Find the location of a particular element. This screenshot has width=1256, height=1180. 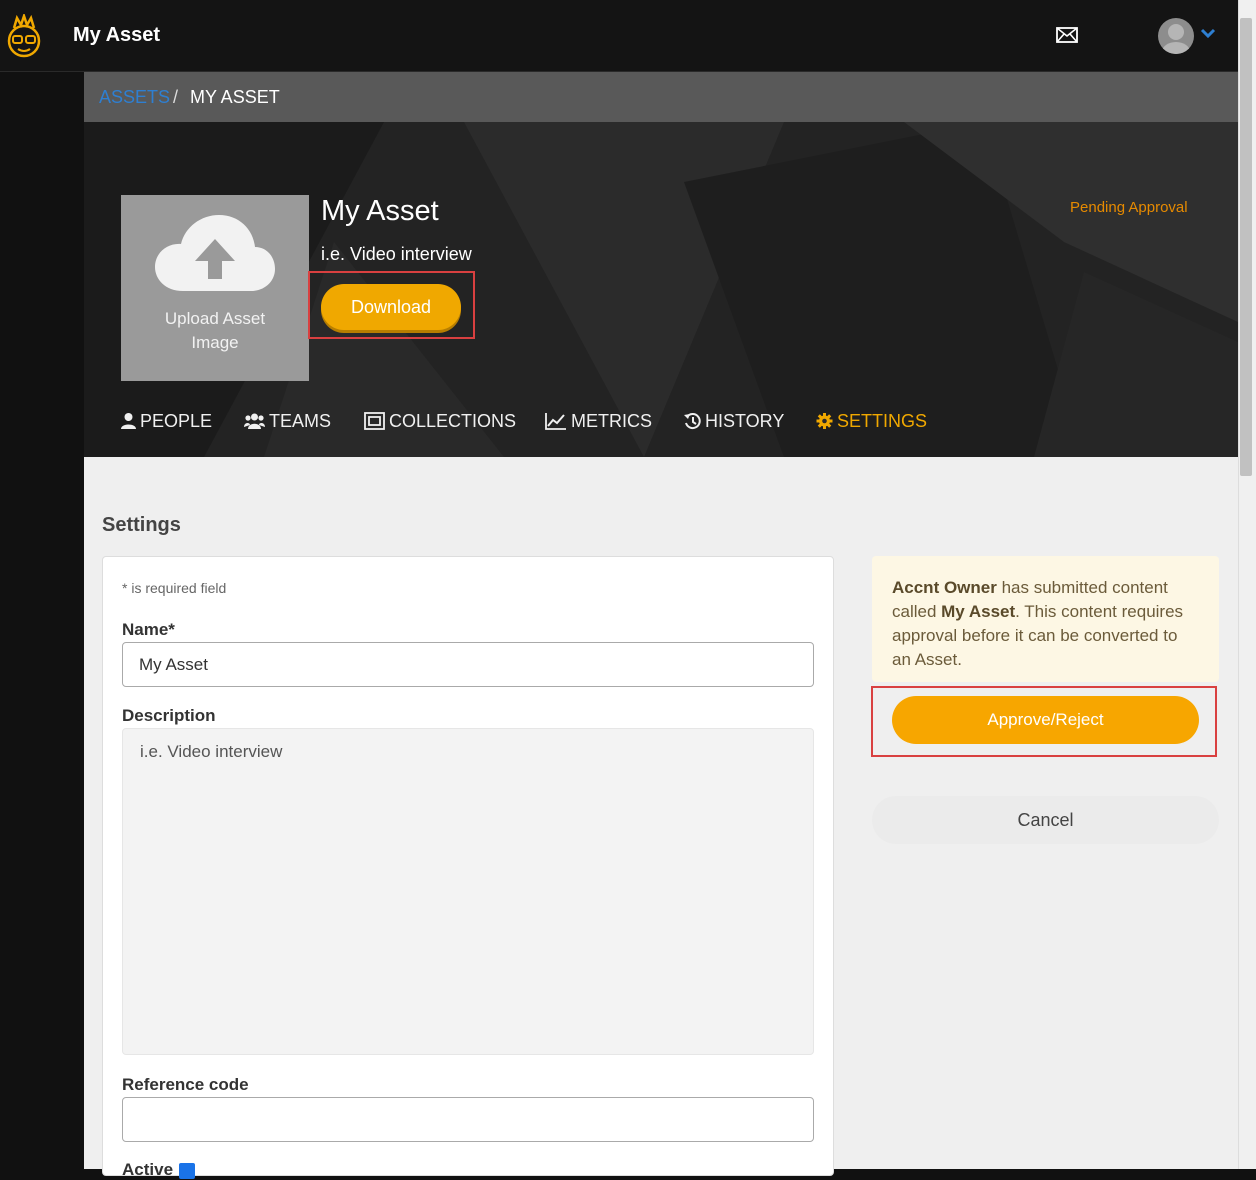

tab-history: HISTORY is located at coordinates (734, 421).